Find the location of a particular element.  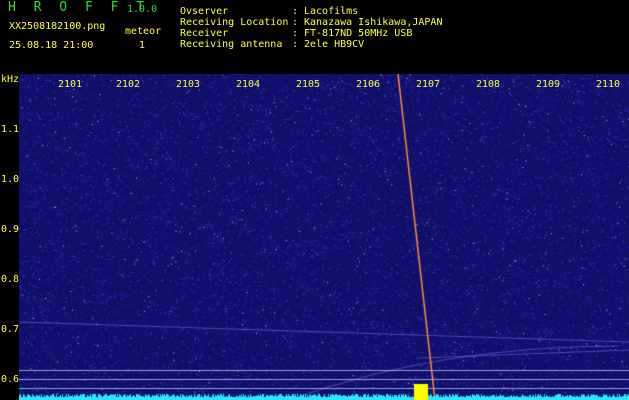

meteor-count: 1 is located at coordinates (142, 45).